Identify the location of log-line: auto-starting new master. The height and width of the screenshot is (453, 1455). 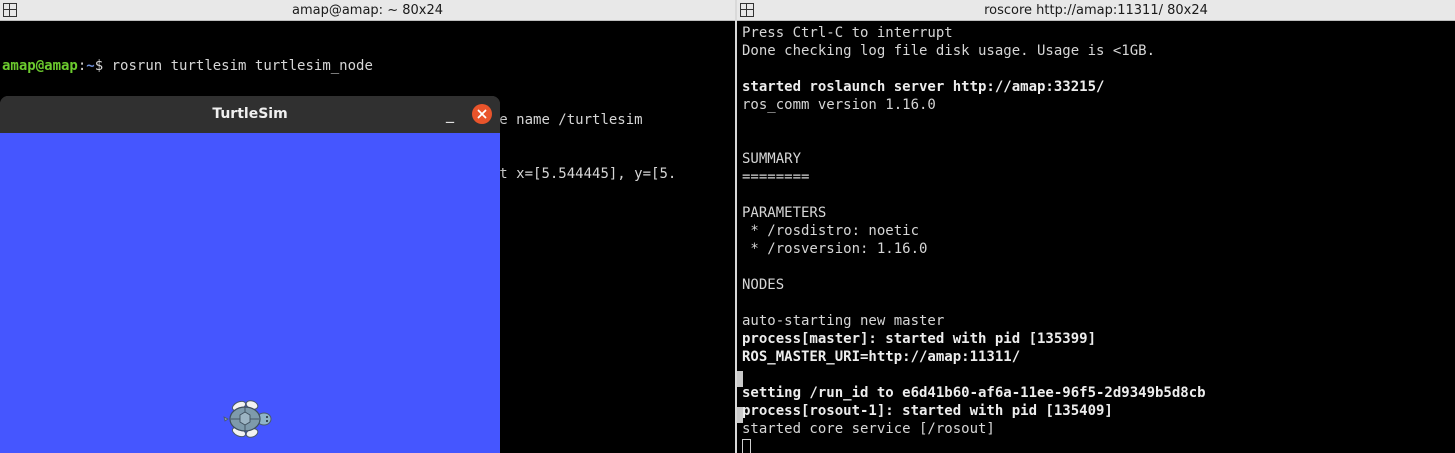
(843, 321).